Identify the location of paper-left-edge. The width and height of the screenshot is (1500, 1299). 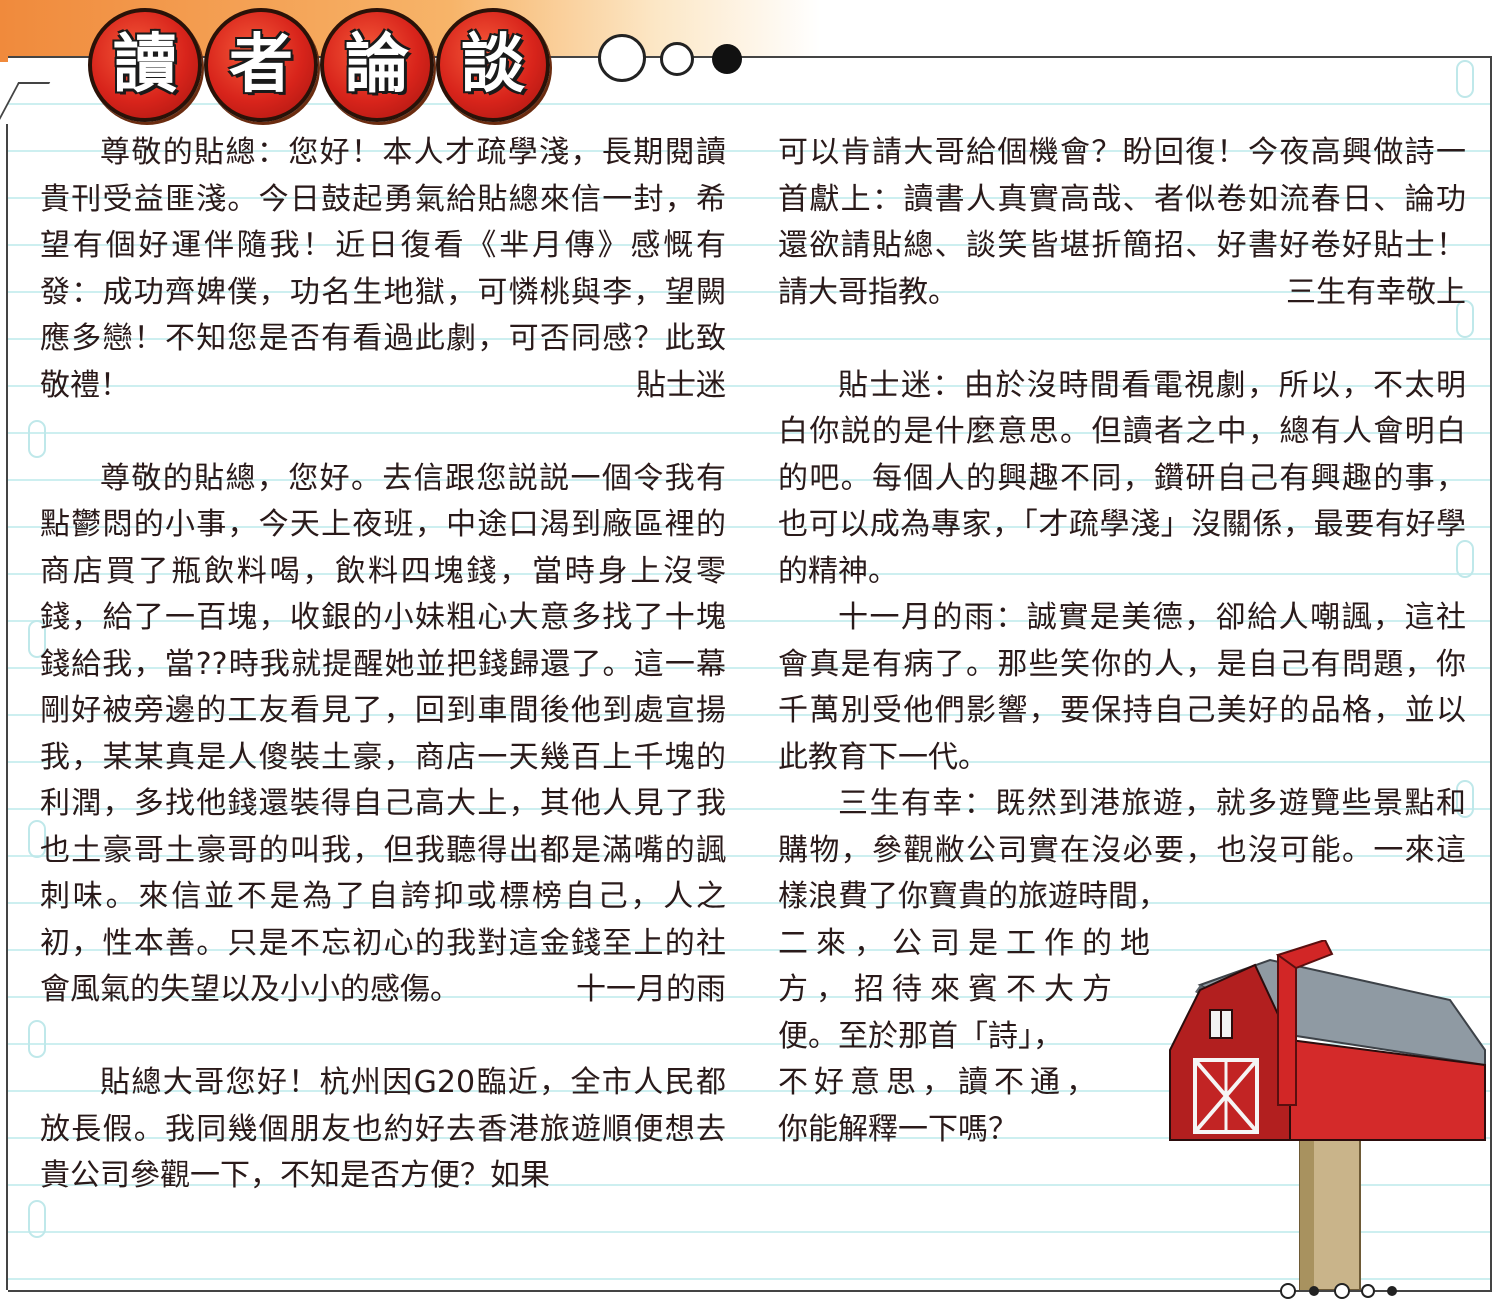
(7, 707).